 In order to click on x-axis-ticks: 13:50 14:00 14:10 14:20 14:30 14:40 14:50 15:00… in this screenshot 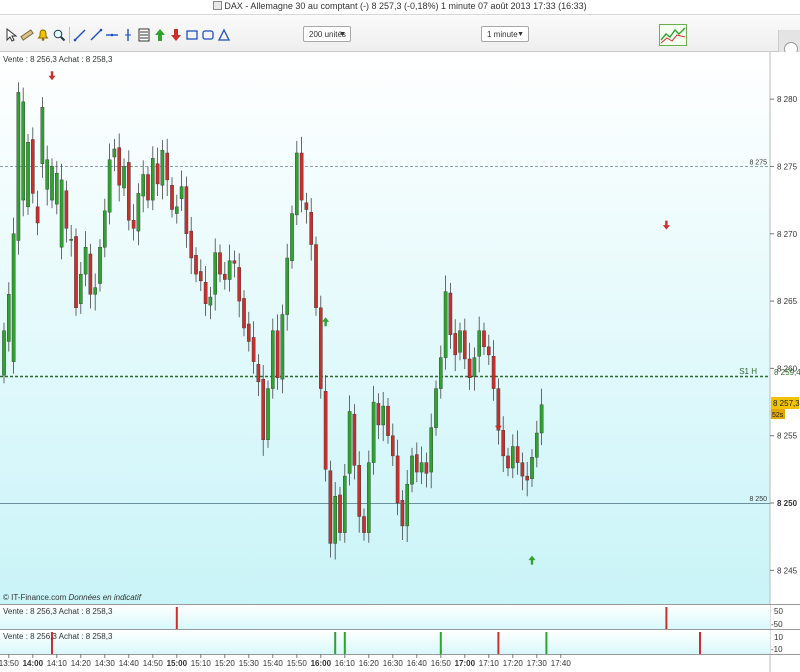, I will do `click(285, 661)`.